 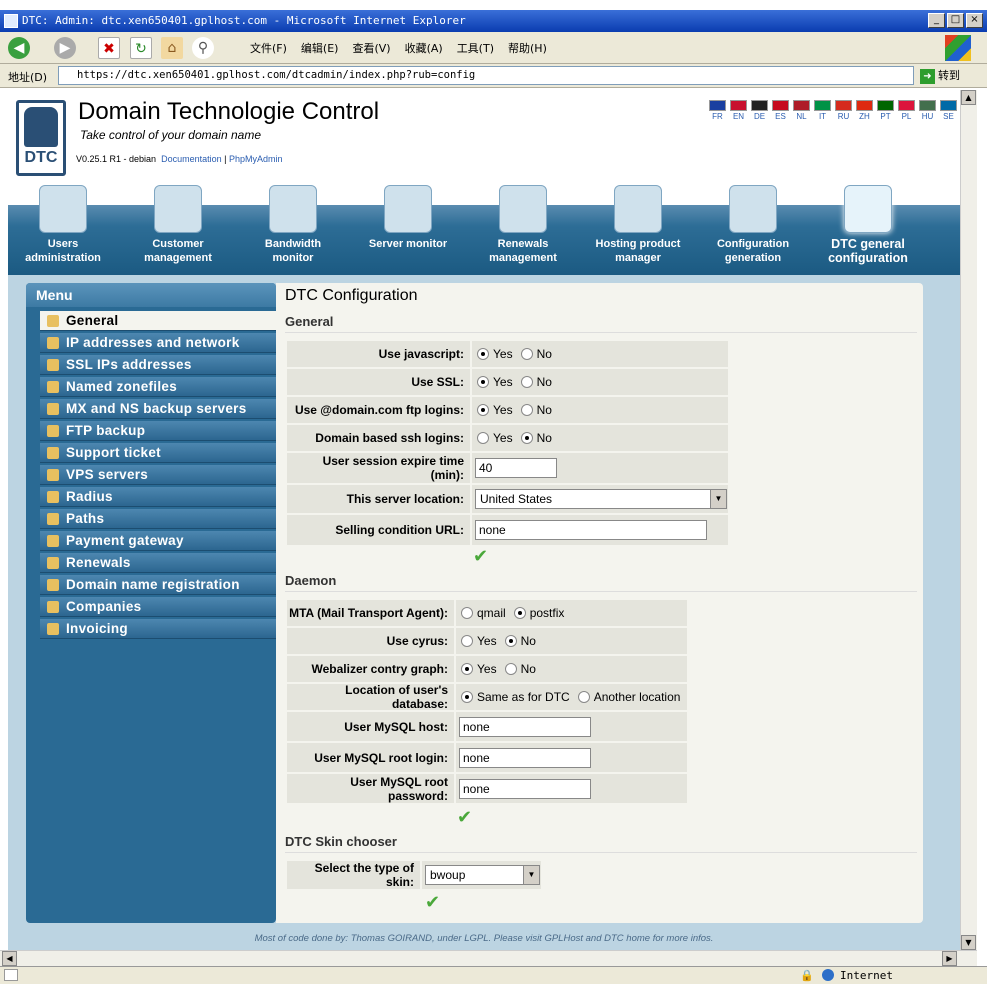 I want to click on menu-item-ssl-ips-addresses: SSL IPs addresses, so click(x=158, y=365).